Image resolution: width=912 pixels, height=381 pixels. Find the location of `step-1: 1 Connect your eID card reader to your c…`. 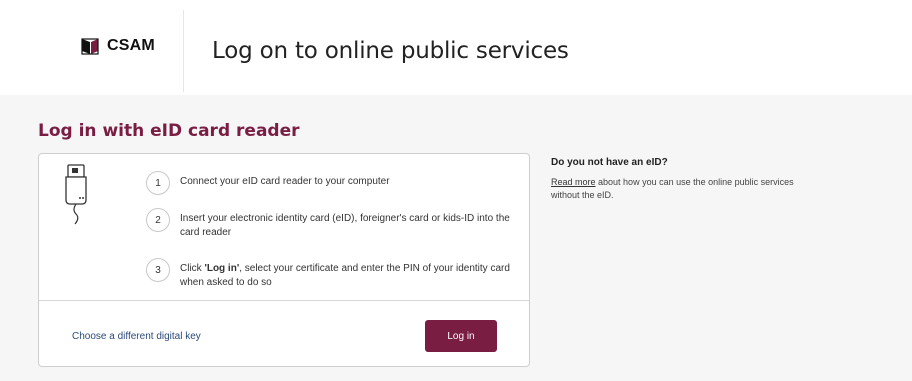

step-1: 1 Connect your eID card reader to your c… is located at coordinates (333, 183).